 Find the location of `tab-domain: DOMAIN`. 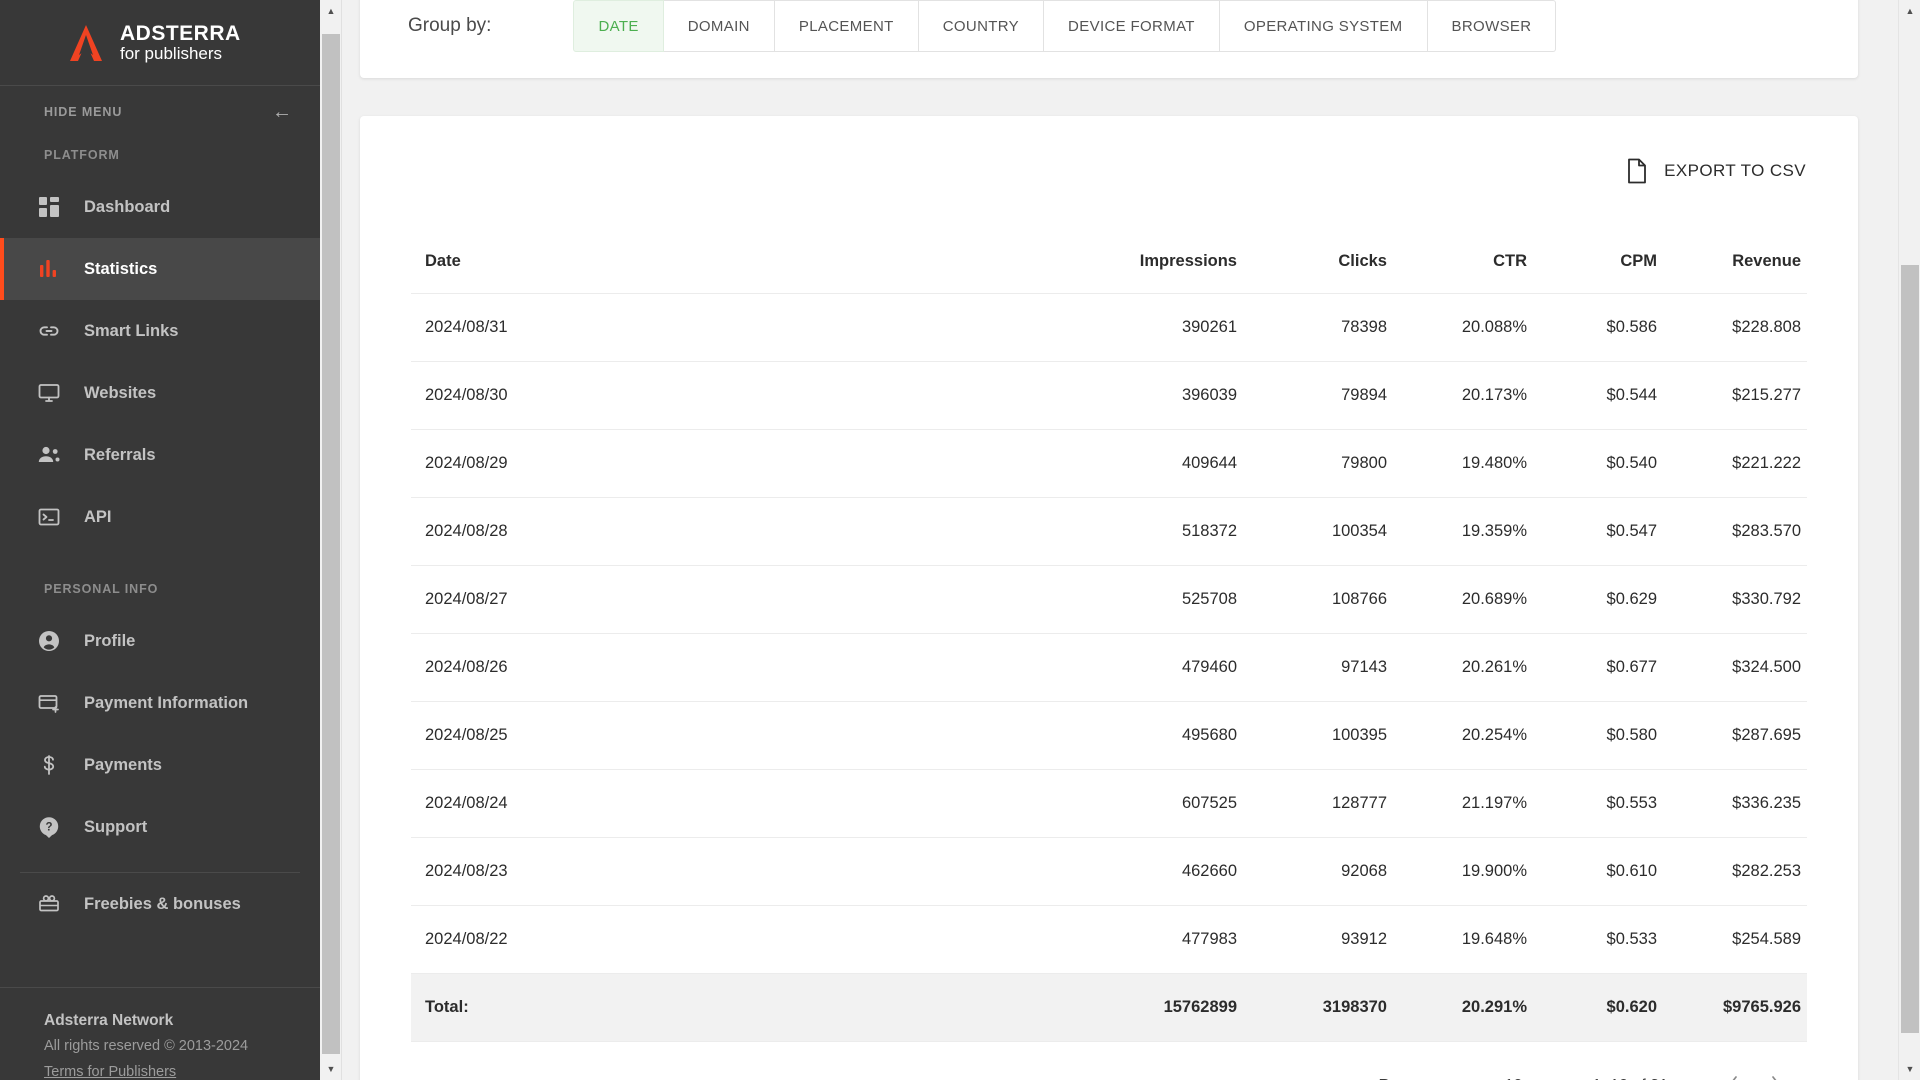

tab-domain: DOMAIN is located at coordinates (719, 26).